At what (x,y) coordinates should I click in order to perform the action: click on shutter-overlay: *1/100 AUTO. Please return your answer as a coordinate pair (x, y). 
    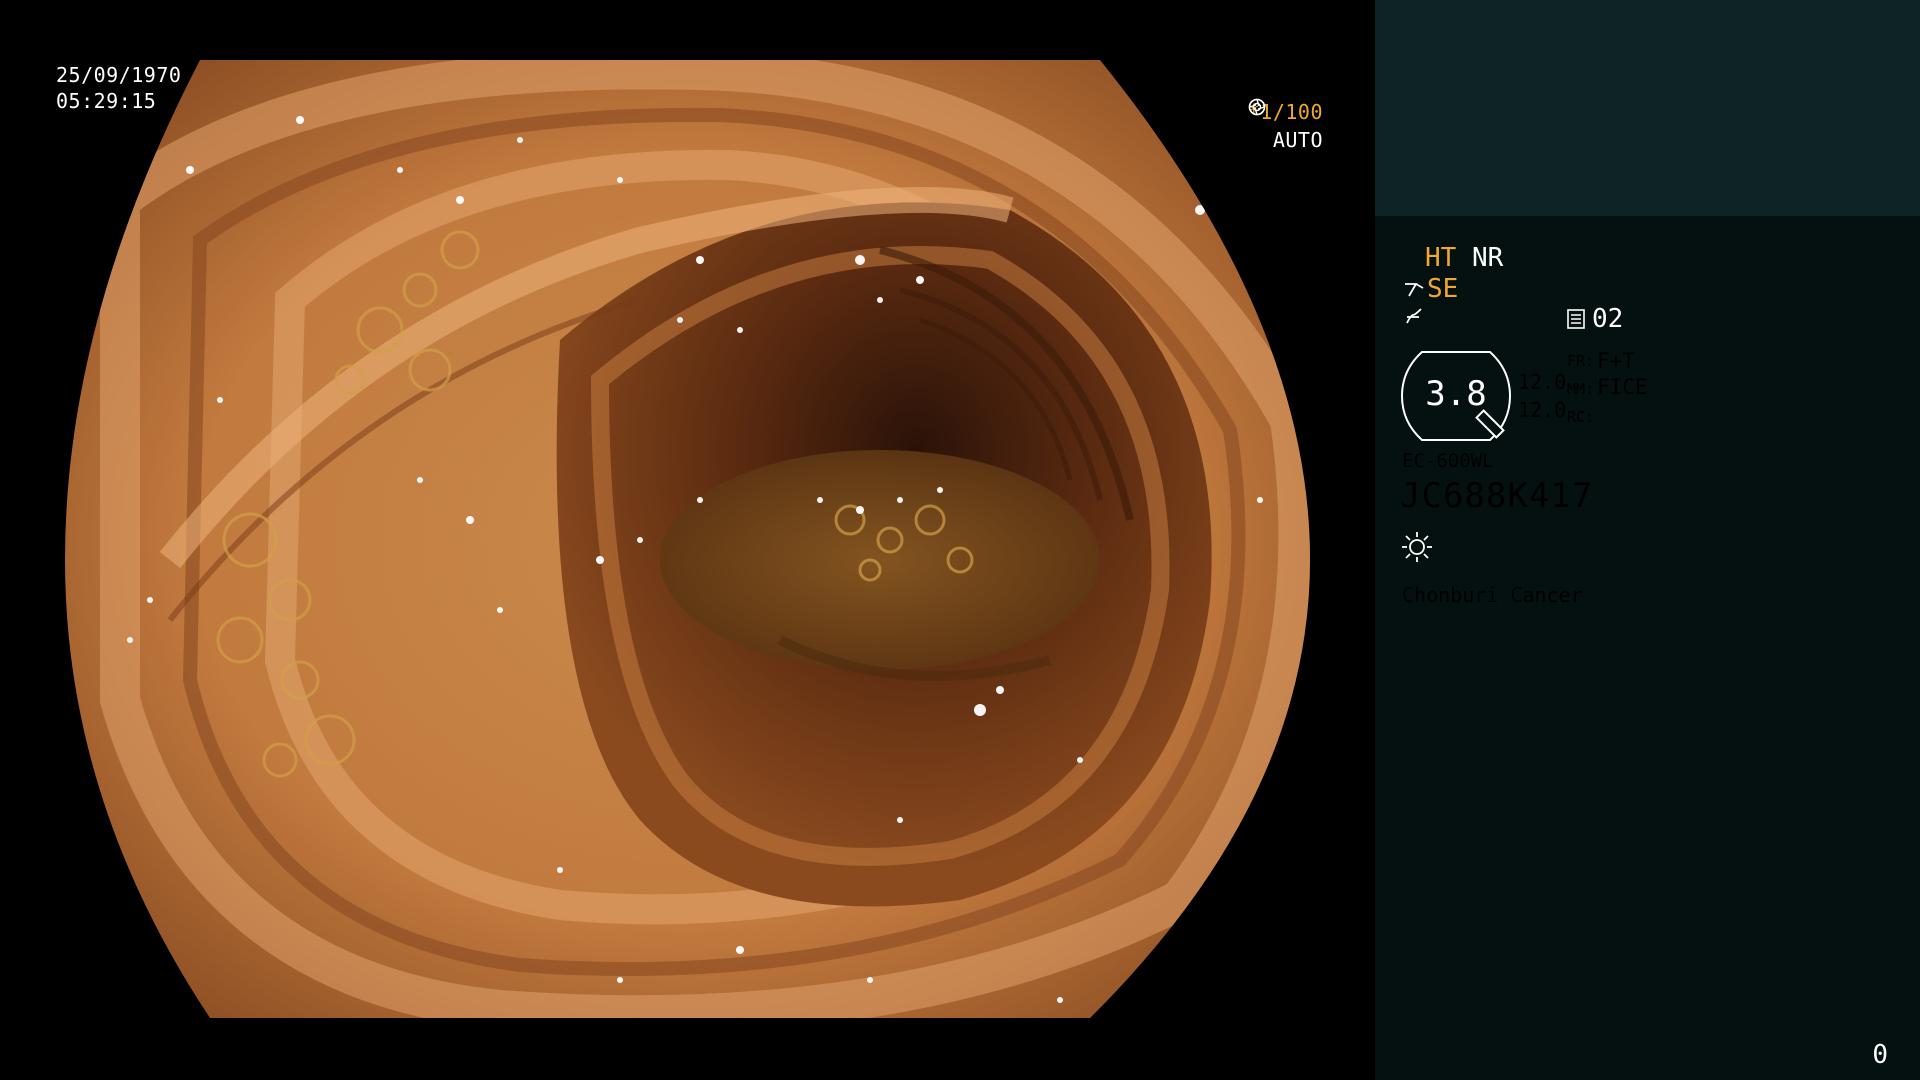
    Looking at the image, I should click on (1285, 126).